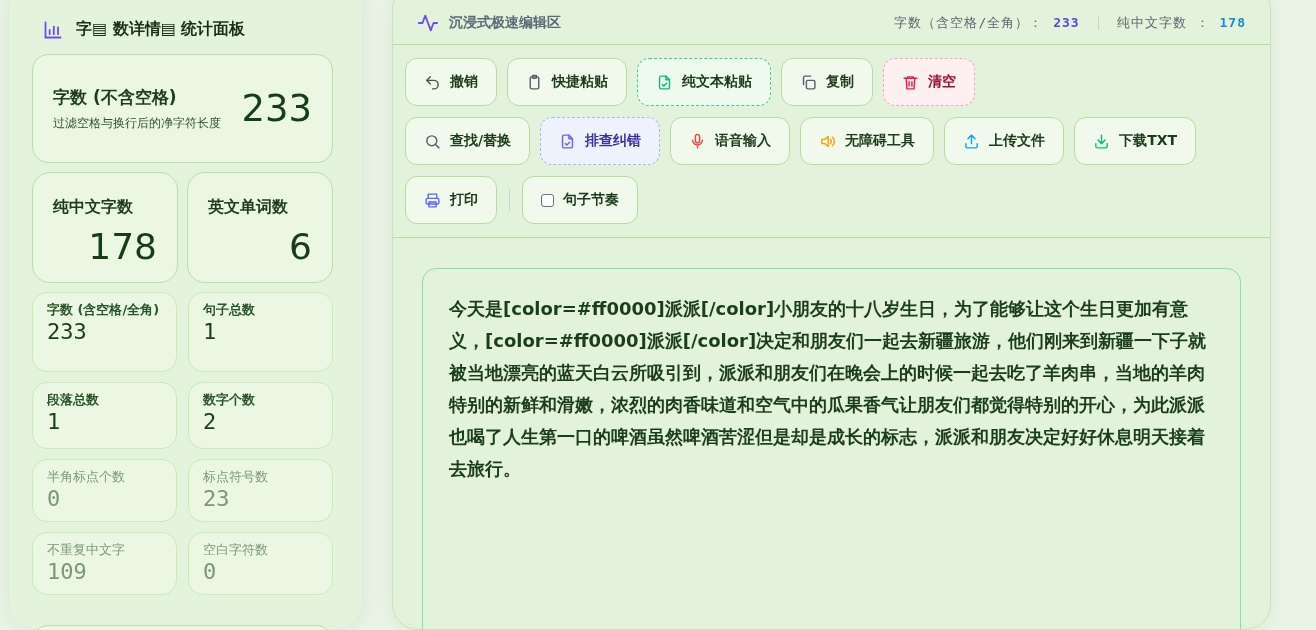  I want to click on stat-label: 标点符号数, so click(236, 476).